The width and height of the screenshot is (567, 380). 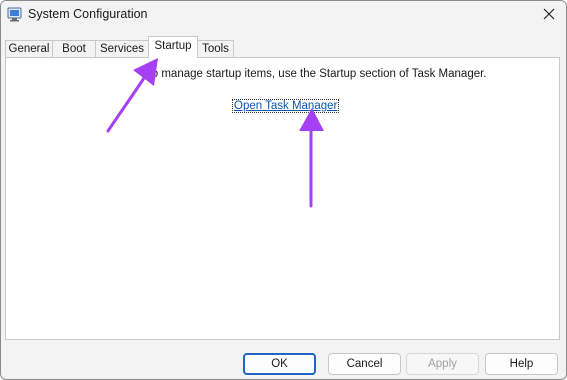 I want to click on help-button: Help, so click(x=521, y=364).